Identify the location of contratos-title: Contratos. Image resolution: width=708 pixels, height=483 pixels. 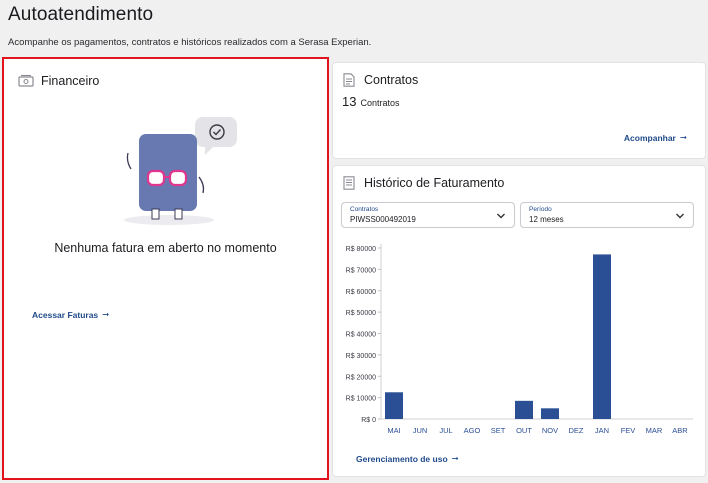
(391, 80).